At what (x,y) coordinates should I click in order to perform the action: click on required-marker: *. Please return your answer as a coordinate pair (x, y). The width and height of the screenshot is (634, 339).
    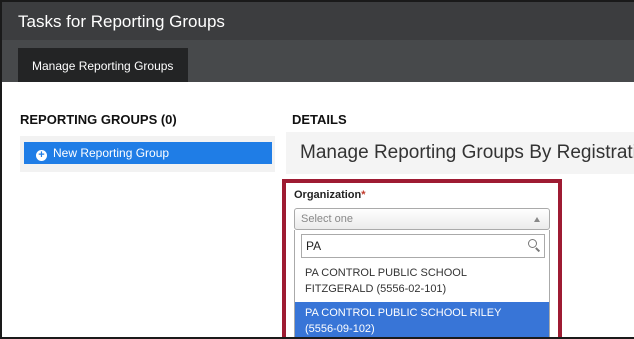
    Looking at the image, I should click on (363, 195).